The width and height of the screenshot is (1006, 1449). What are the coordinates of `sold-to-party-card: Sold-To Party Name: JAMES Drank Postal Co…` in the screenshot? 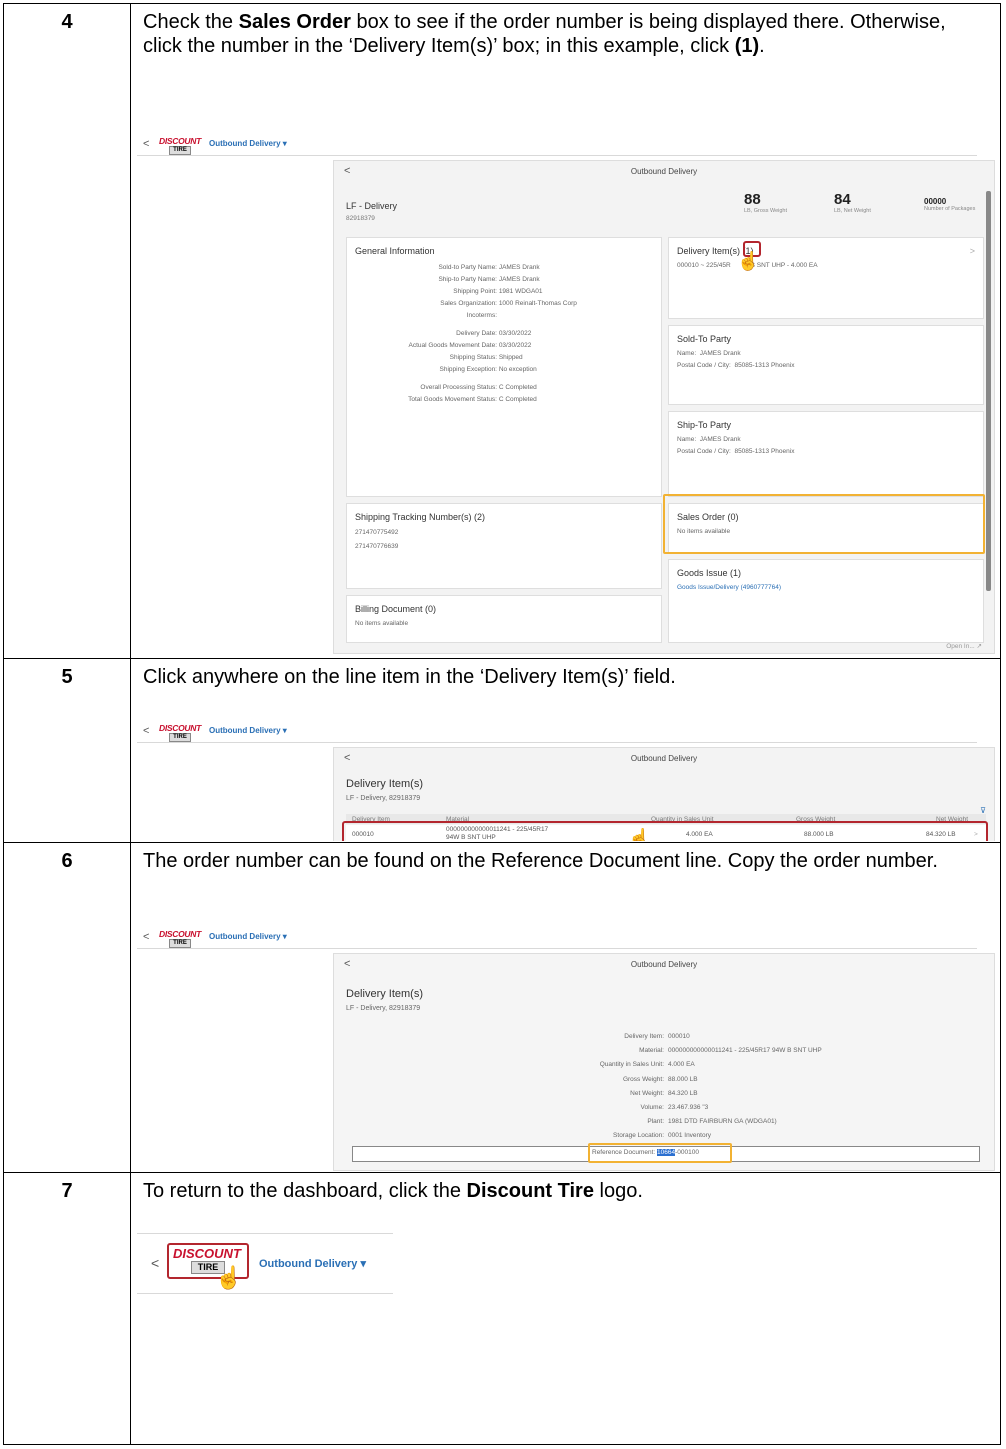 It's located at (826, 365).